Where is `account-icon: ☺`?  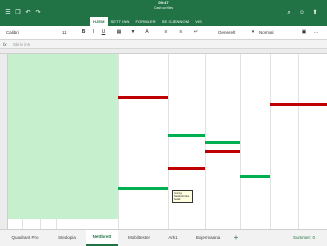
account-icon: ☺ is located at coordinates (302, 13).